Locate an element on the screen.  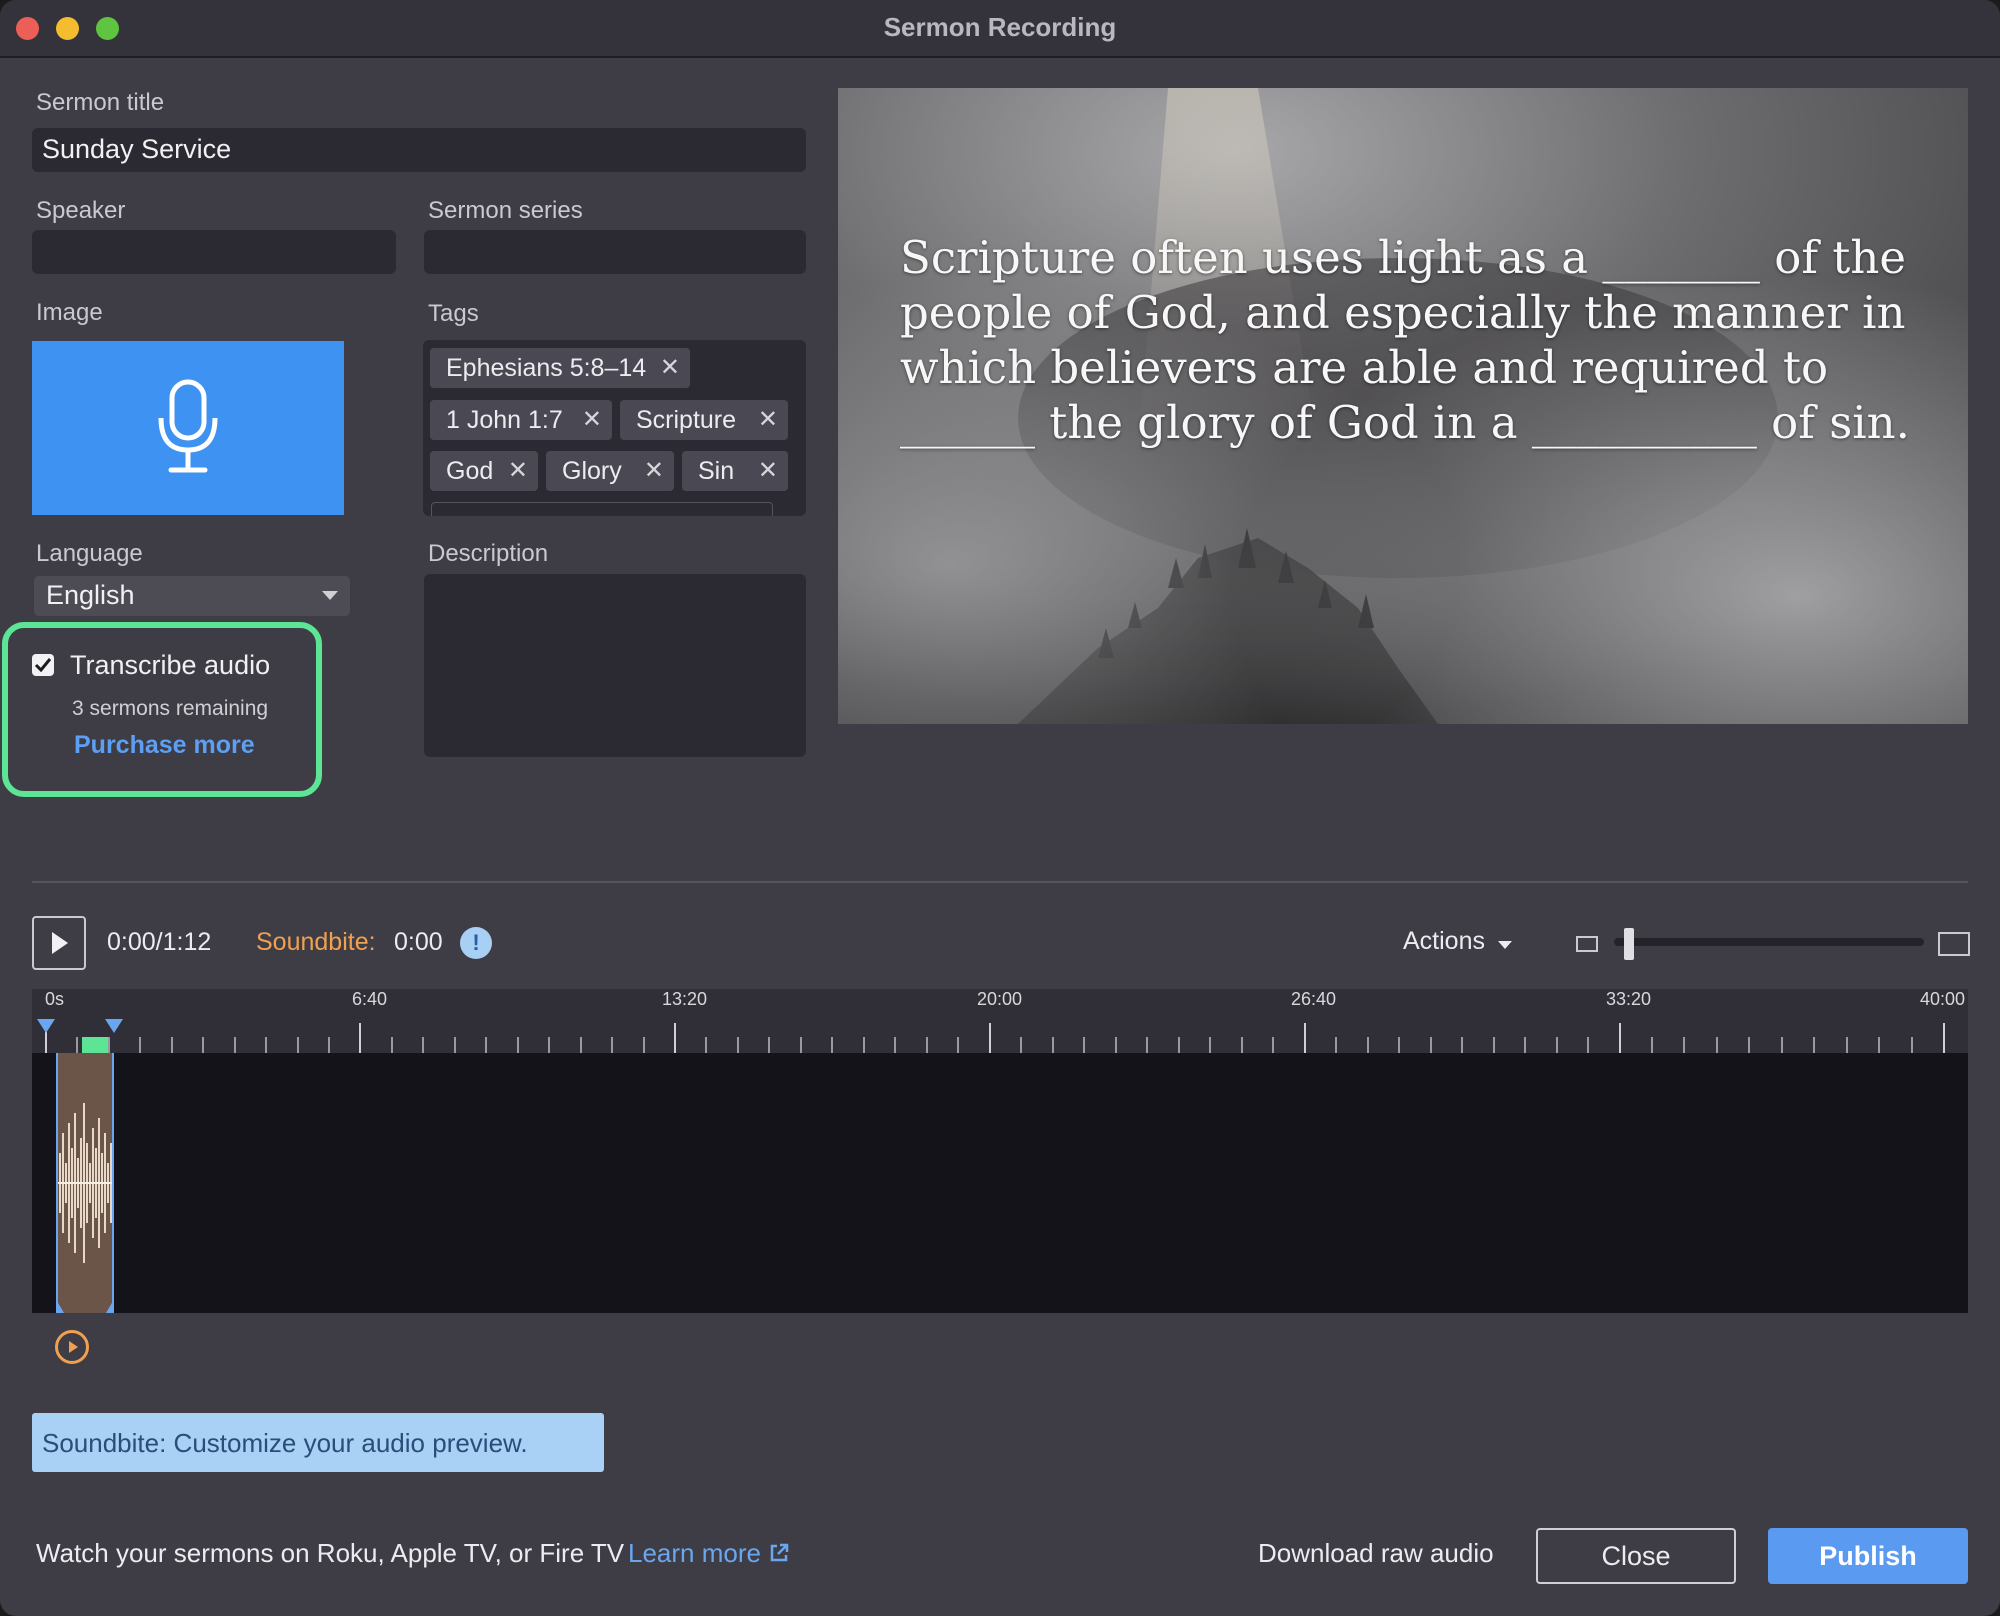
tag-chip: Ephesians 5:8–14 ✕ is located at coordinates (560, 368).